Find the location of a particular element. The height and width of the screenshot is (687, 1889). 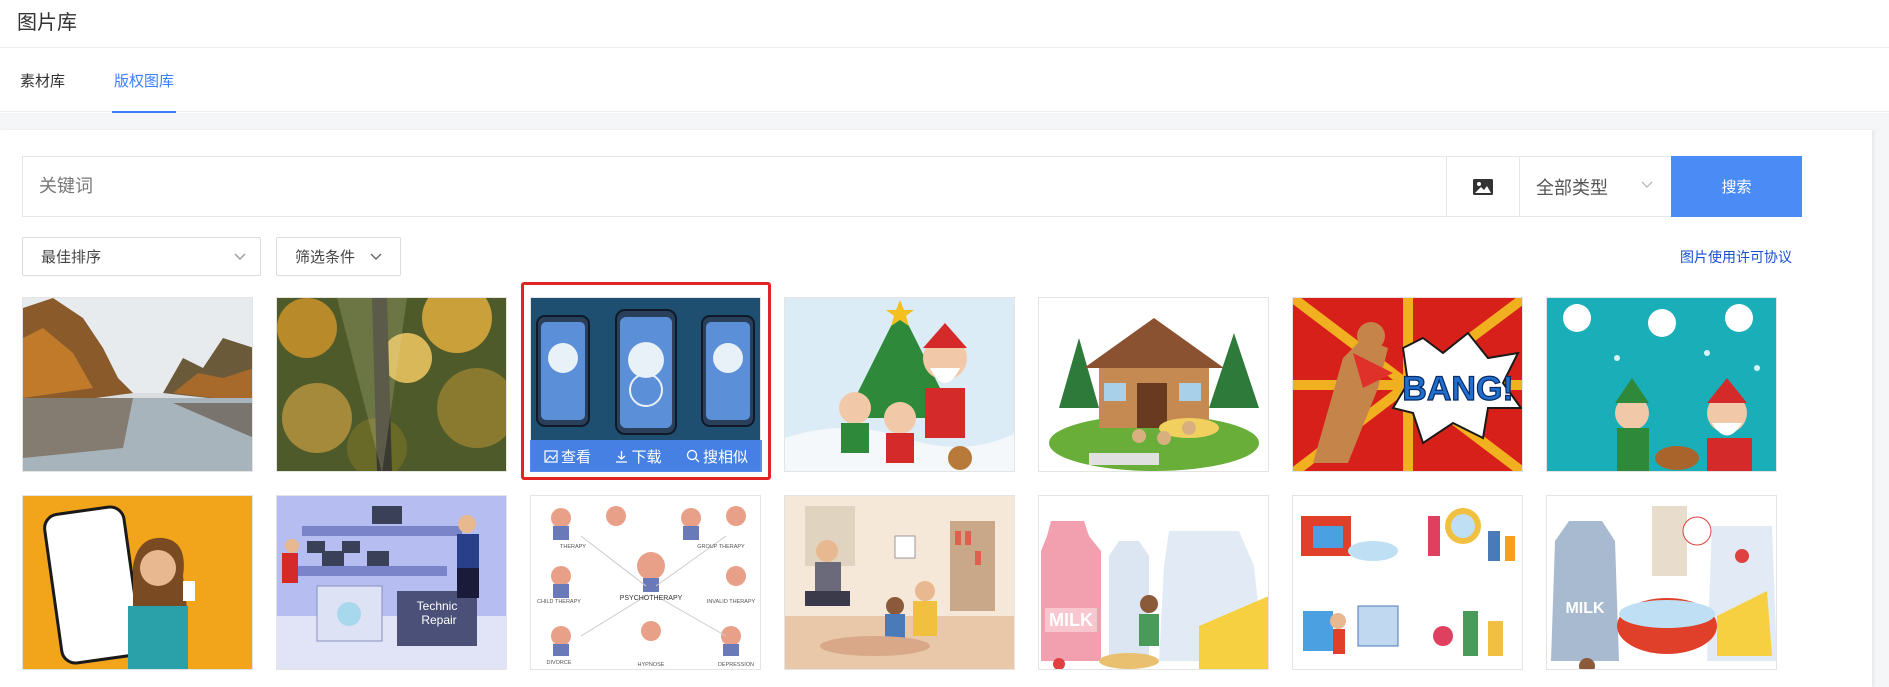

type-select: 全部类型 is located at coordinates (1595, 186).